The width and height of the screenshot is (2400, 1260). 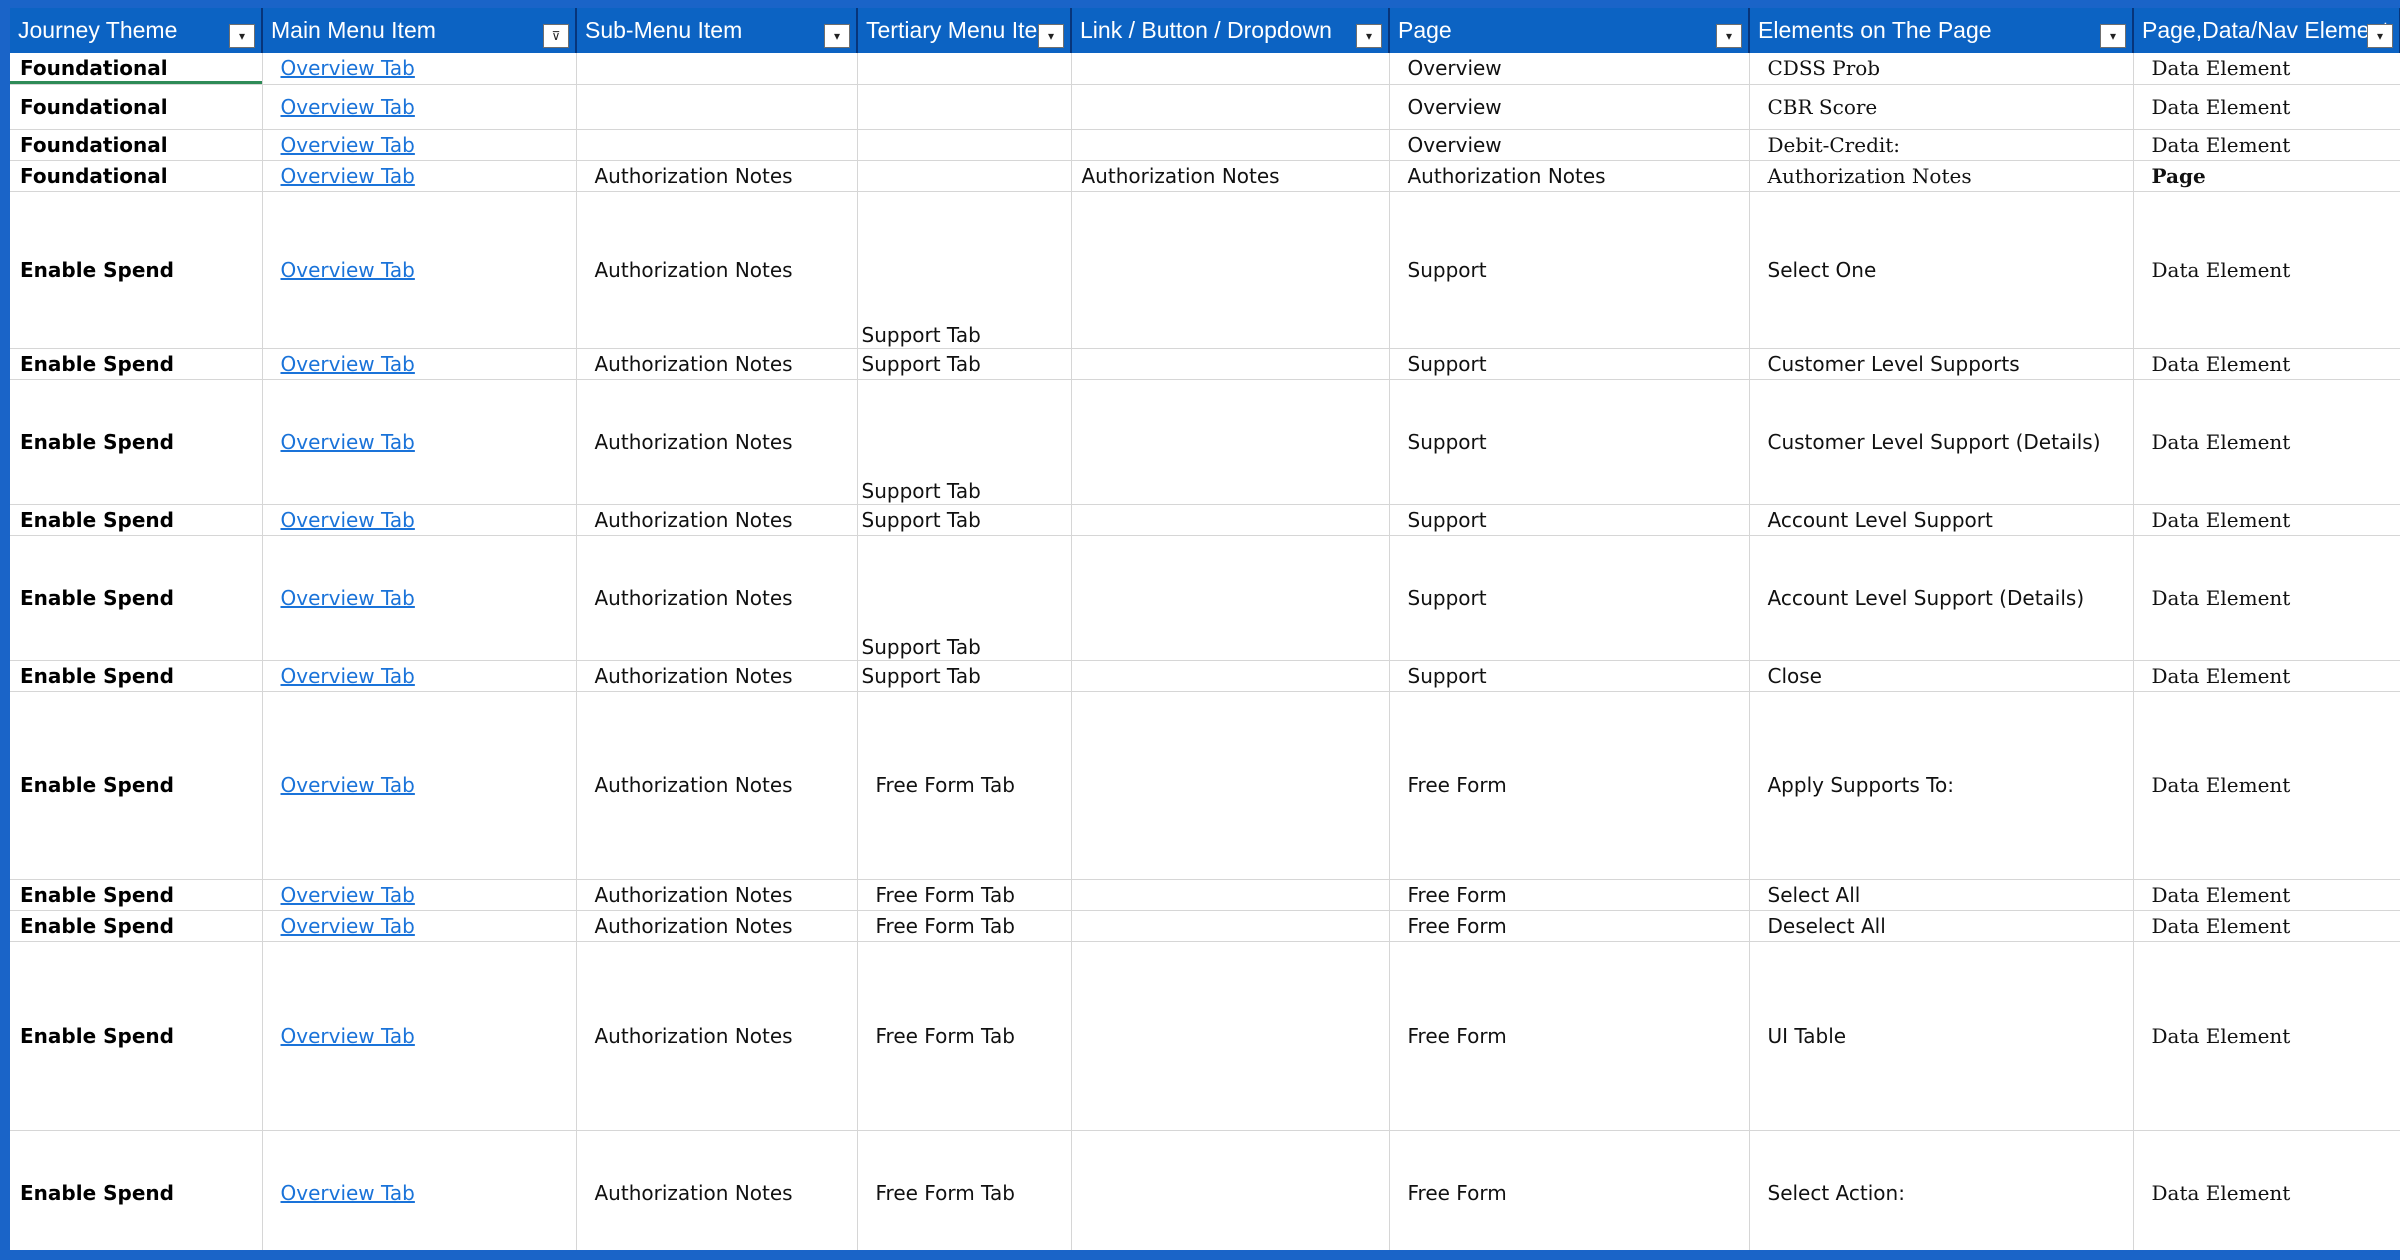 What do you see at coordinates (1941, 520) in the screenshot?
I see `element-cell: Account Level Support` at bounding box center [1941, 520].